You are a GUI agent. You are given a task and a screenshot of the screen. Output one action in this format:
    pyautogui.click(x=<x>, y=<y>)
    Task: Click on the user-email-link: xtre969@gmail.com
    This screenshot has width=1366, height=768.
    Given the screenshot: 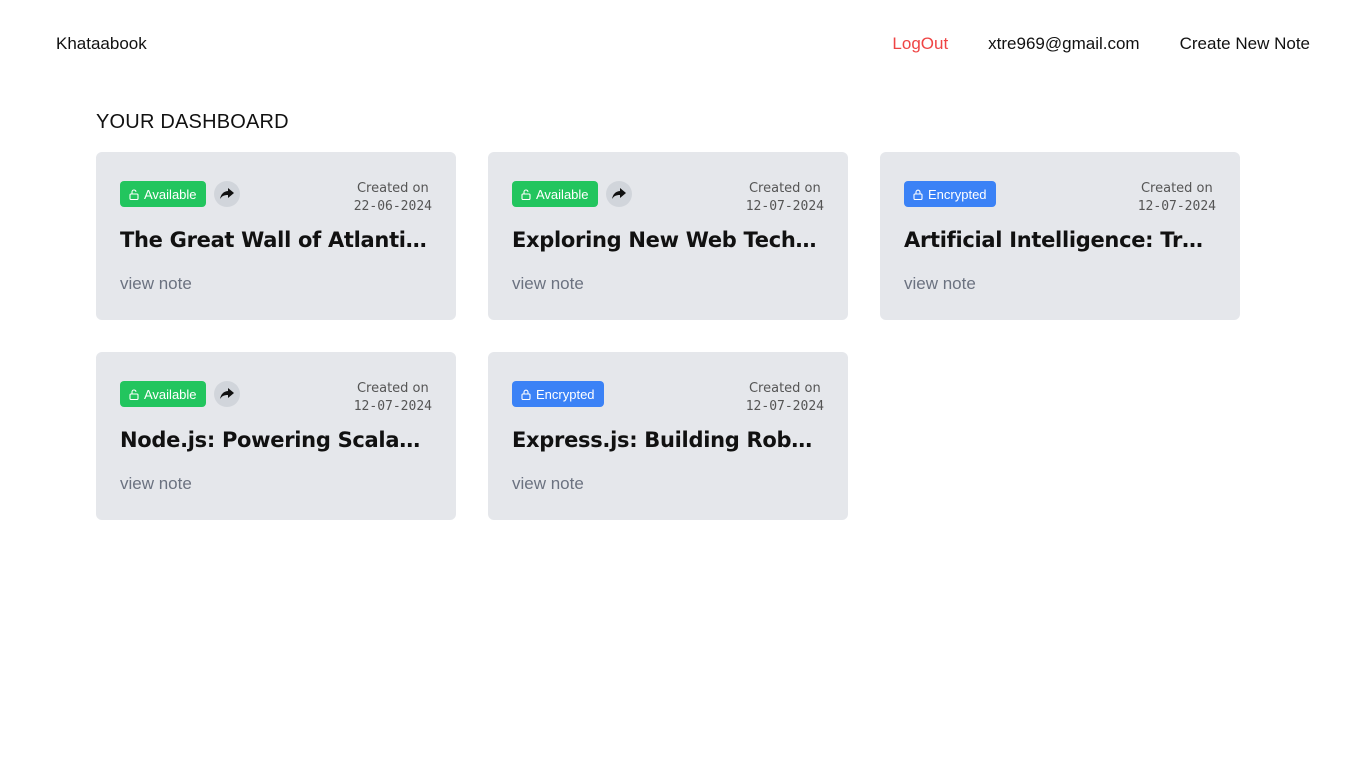 What is the action you would take?
    pyautogui.click(x=1063, y=44)
    